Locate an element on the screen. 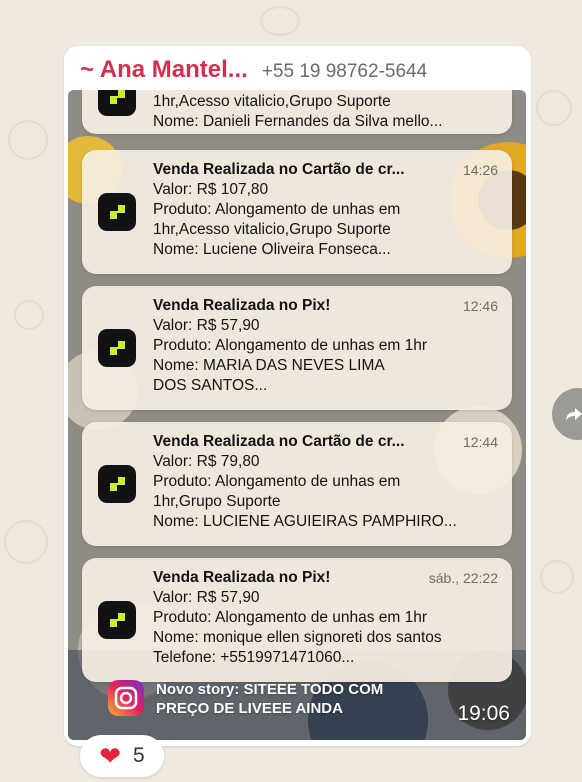 The image size is (582, 782). story-line: Novo story: SITEEE TODO COM is located at coordinates (270, 689).